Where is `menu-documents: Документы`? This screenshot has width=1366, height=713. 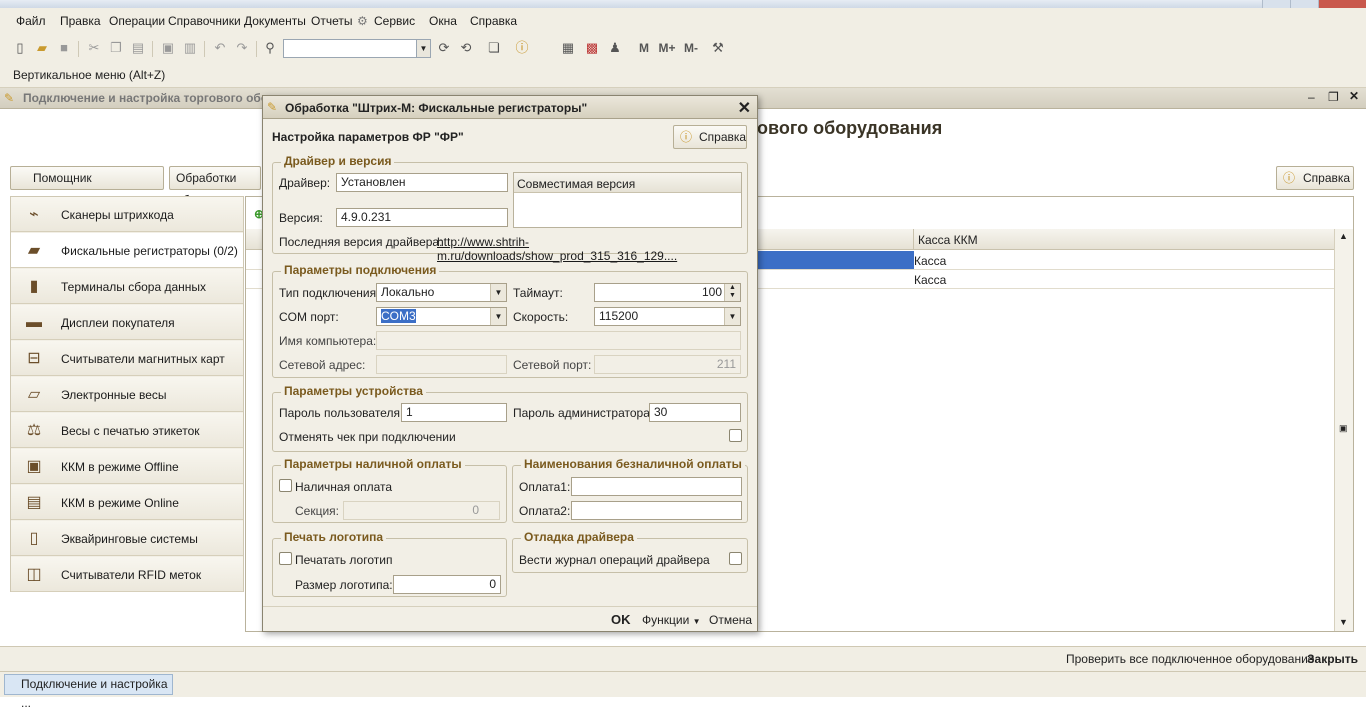 menu-documents: Документы is located at coordinates (275, 21).